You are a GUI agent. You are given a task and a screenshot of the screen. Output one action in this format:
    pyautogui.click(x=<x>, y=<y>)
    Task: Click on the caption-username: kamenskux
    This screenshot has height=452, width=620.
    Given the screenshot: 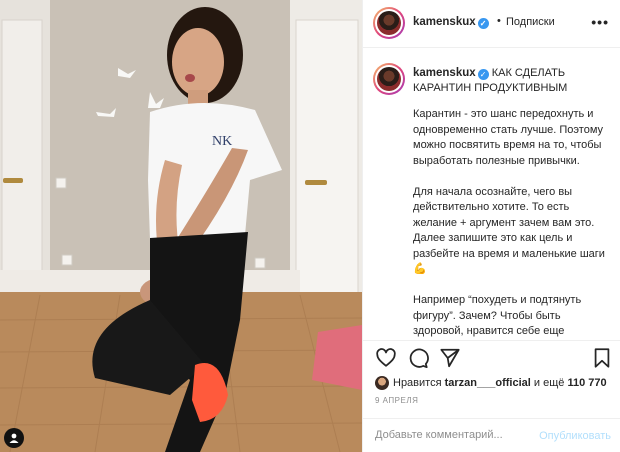 What is the action you would take?
    pyautogui.click(x=444, y=73)
    